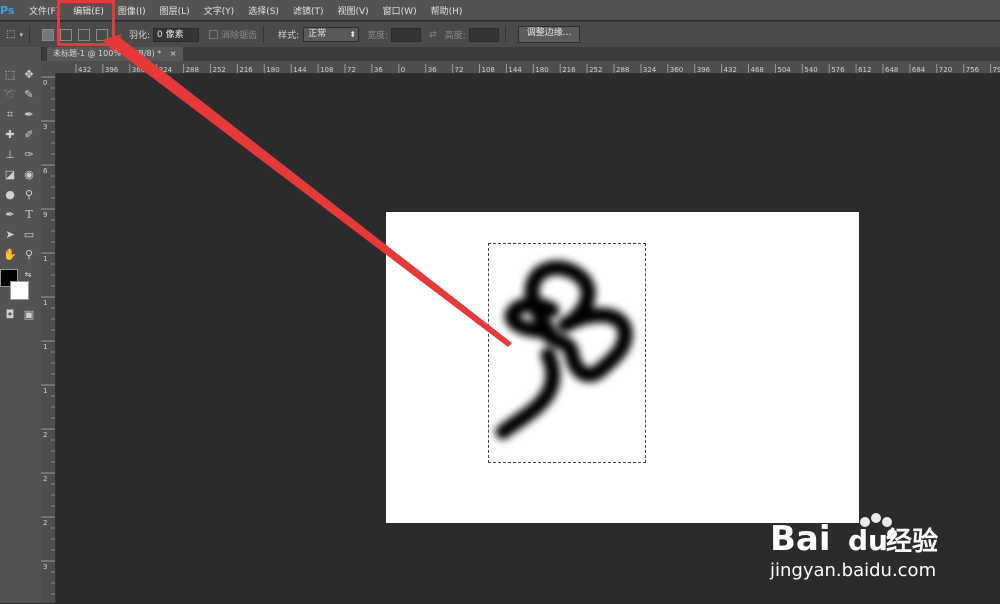  What do you see at coordinates (800, 539) in the screenshot?
I see `watermark-brand-a: Bai` at bounding box center [800, 539].